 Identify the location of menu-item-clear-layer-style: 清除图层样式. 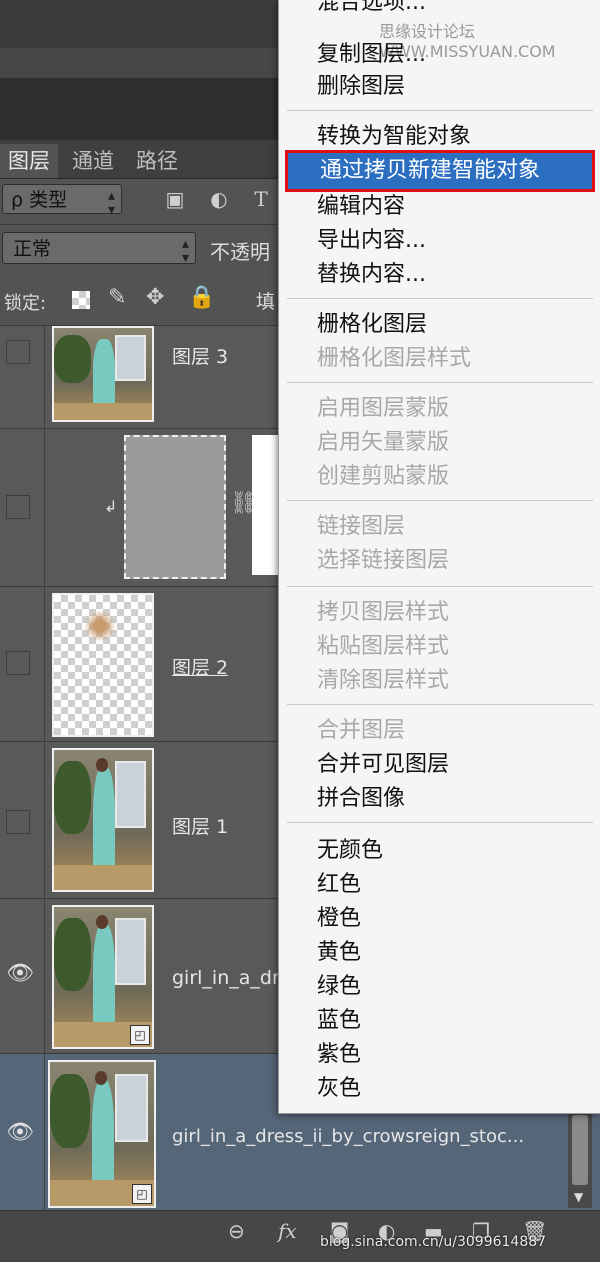
(439, 681).